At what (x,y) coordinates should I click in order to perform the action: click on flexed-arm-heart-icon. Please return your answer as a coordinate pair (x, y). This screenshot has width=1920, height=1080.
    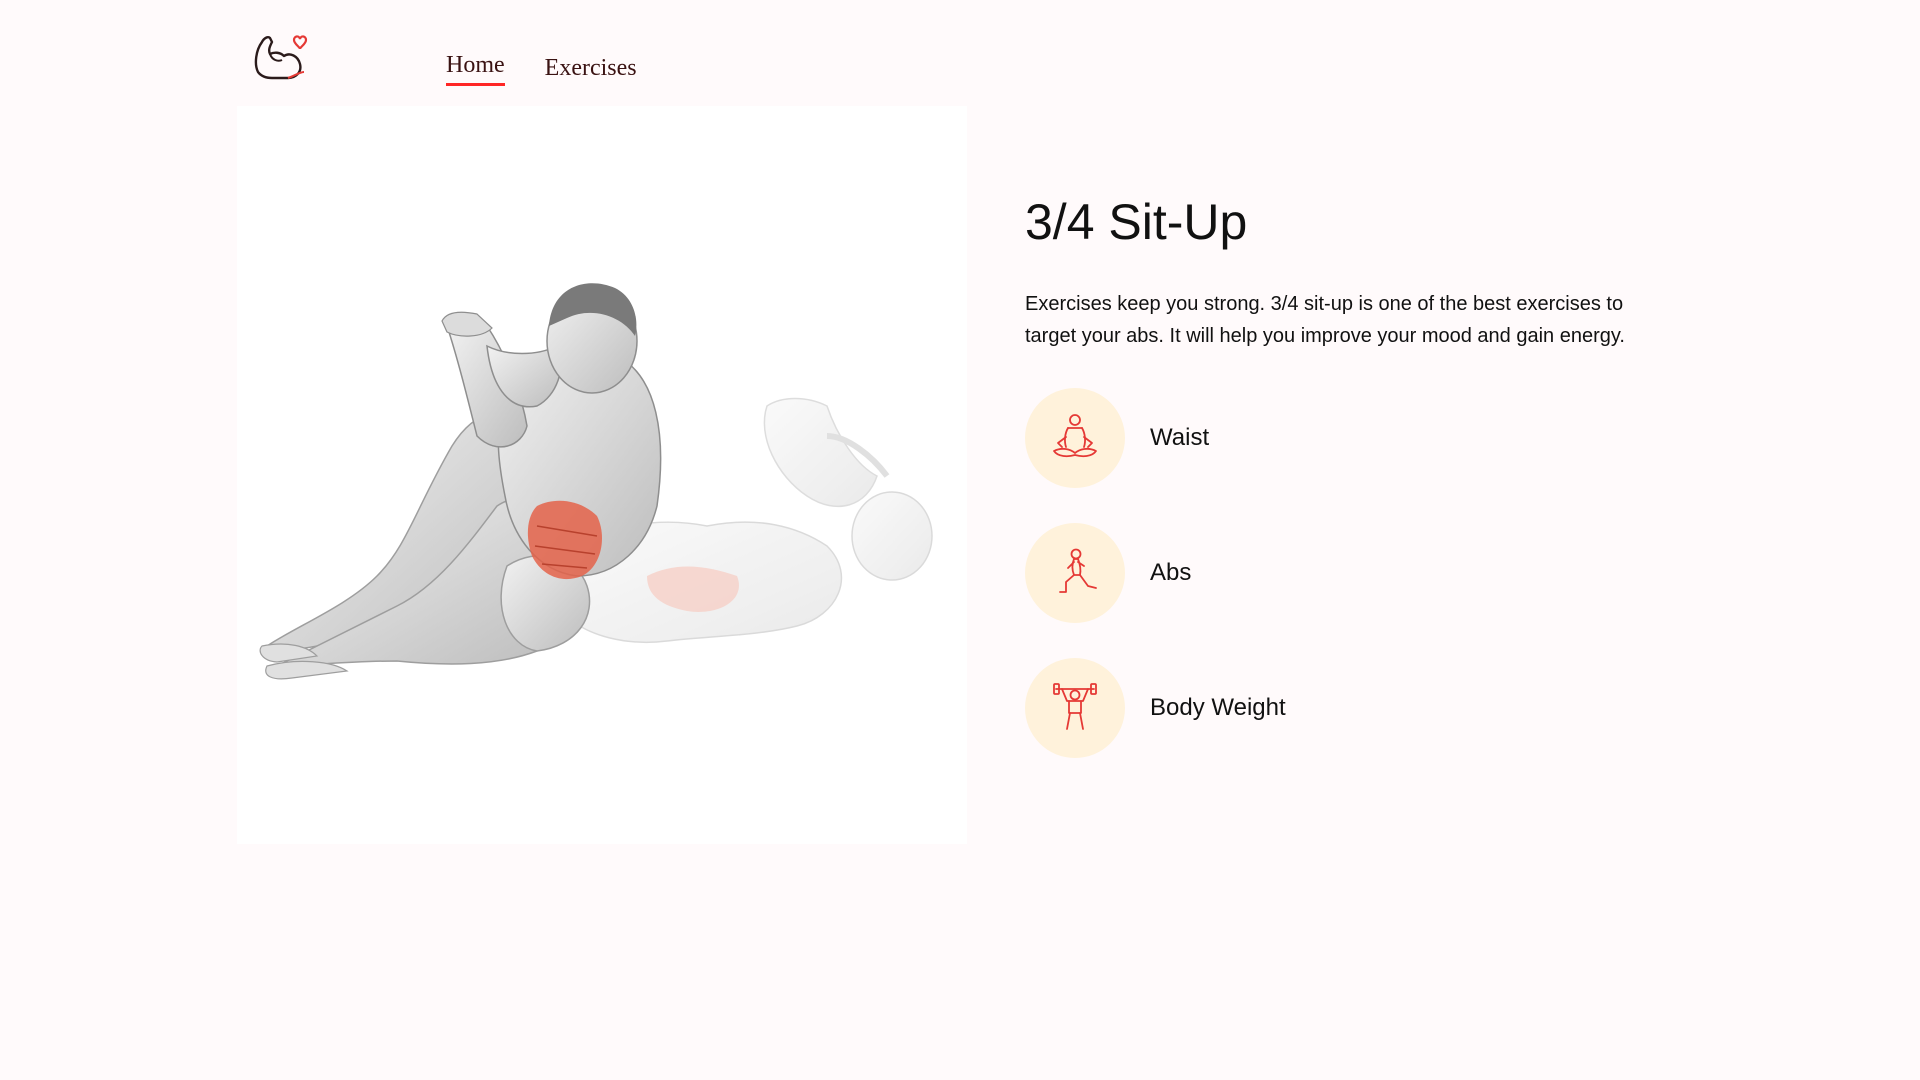
    Looking at the image, I should click on (281, 56).